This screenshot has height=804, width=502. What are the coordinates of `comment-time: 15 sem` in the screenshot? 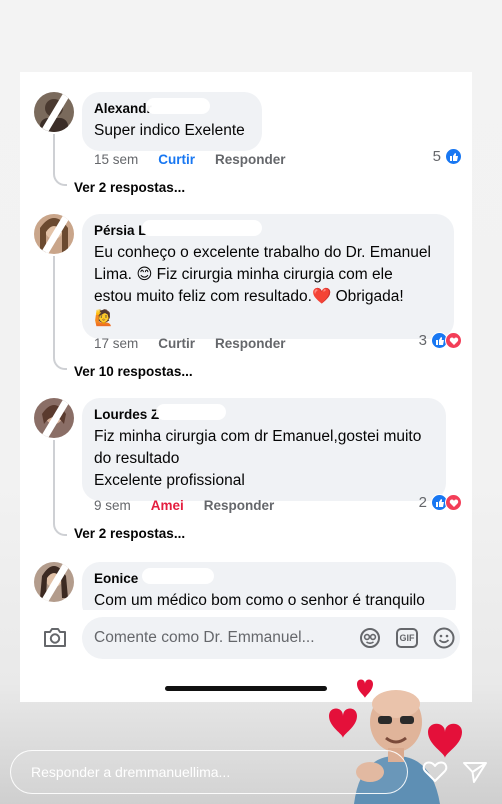 It's located at (116, 159).